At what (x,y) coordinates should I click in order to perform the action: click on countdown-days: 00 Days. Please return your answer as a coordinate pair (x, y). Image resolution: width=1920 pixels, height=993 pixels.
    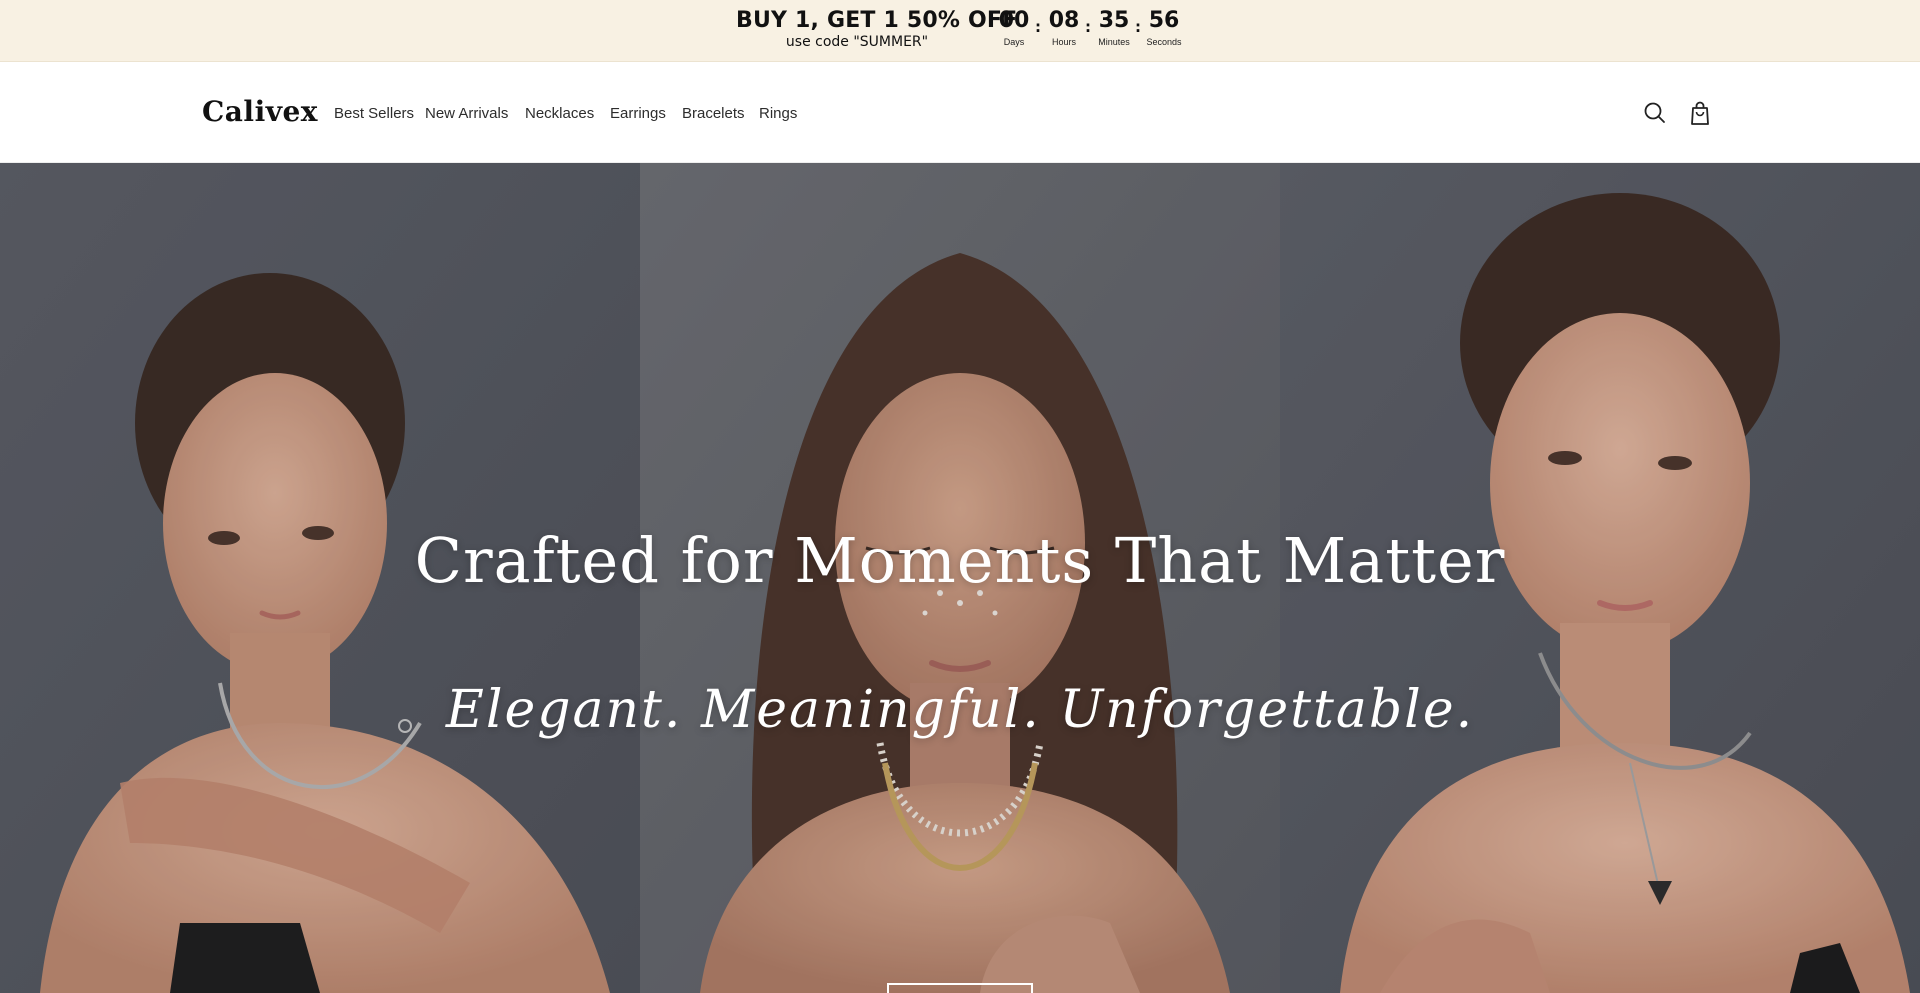
    Looking at the image, I should click on (1014, 27).